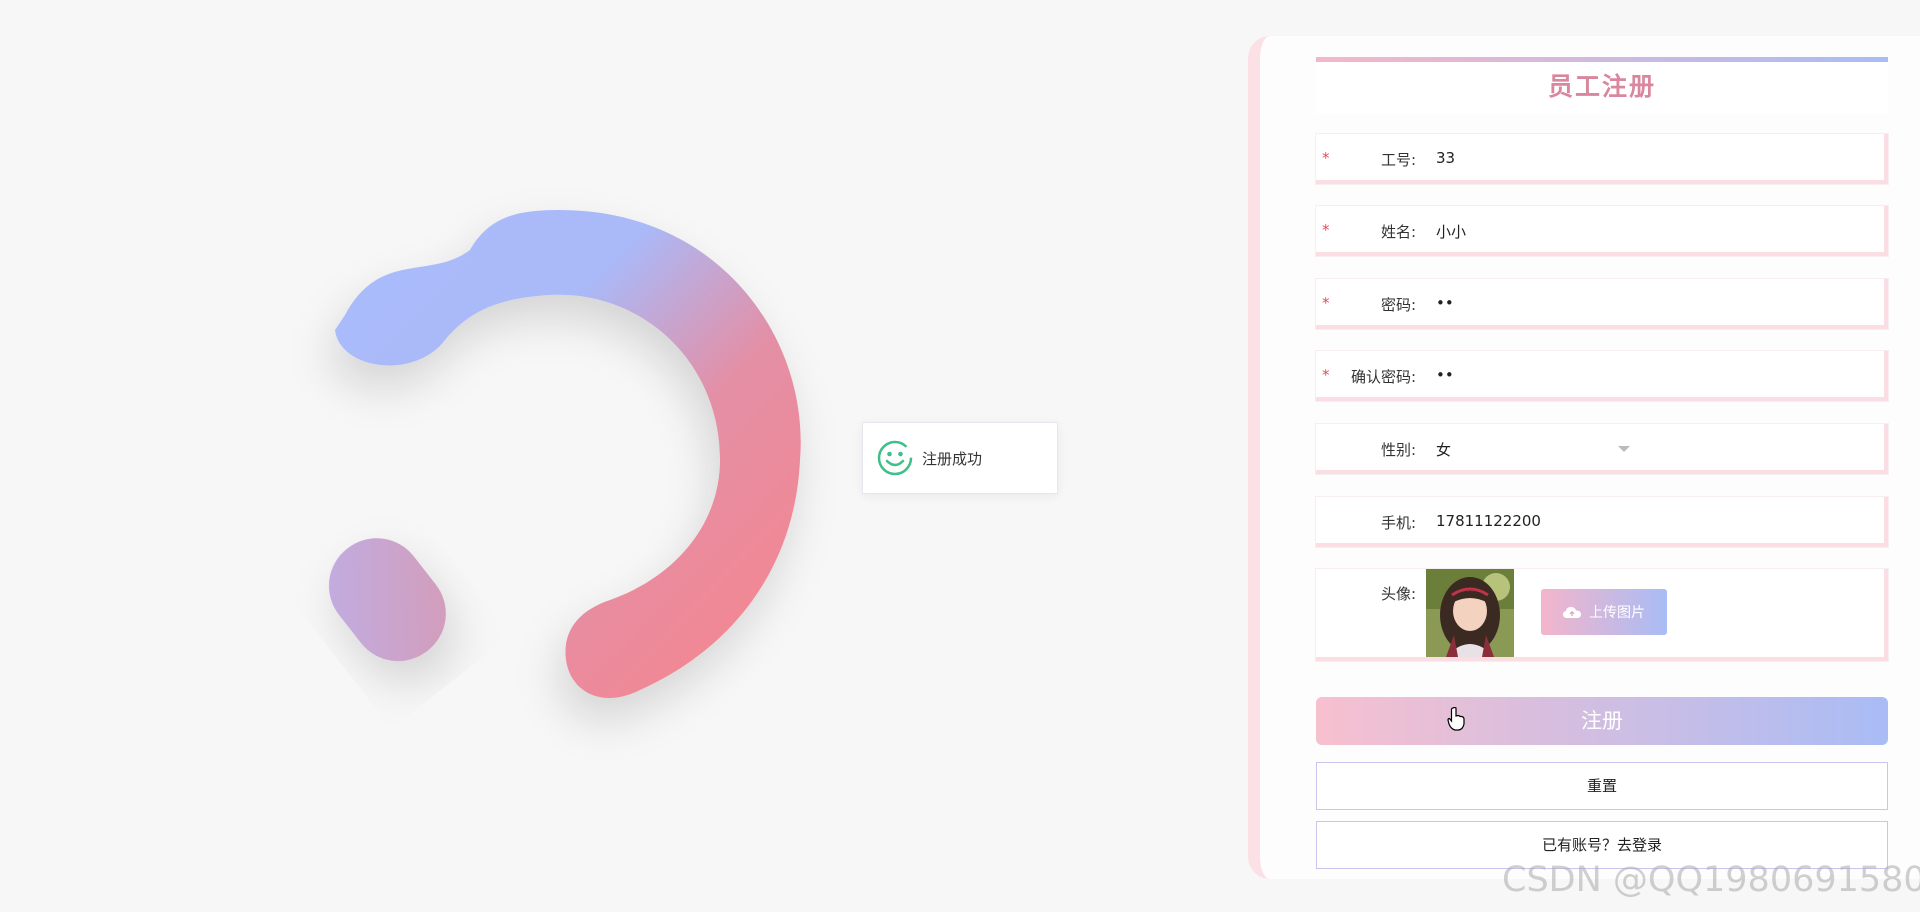  I want to click on confirm-password-field: * 确认密码: ••, so click(1602, 376).